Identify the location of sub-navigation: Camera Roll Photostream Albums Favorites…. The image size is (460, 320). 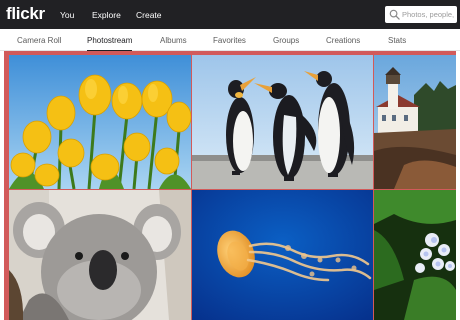
(230, 40).